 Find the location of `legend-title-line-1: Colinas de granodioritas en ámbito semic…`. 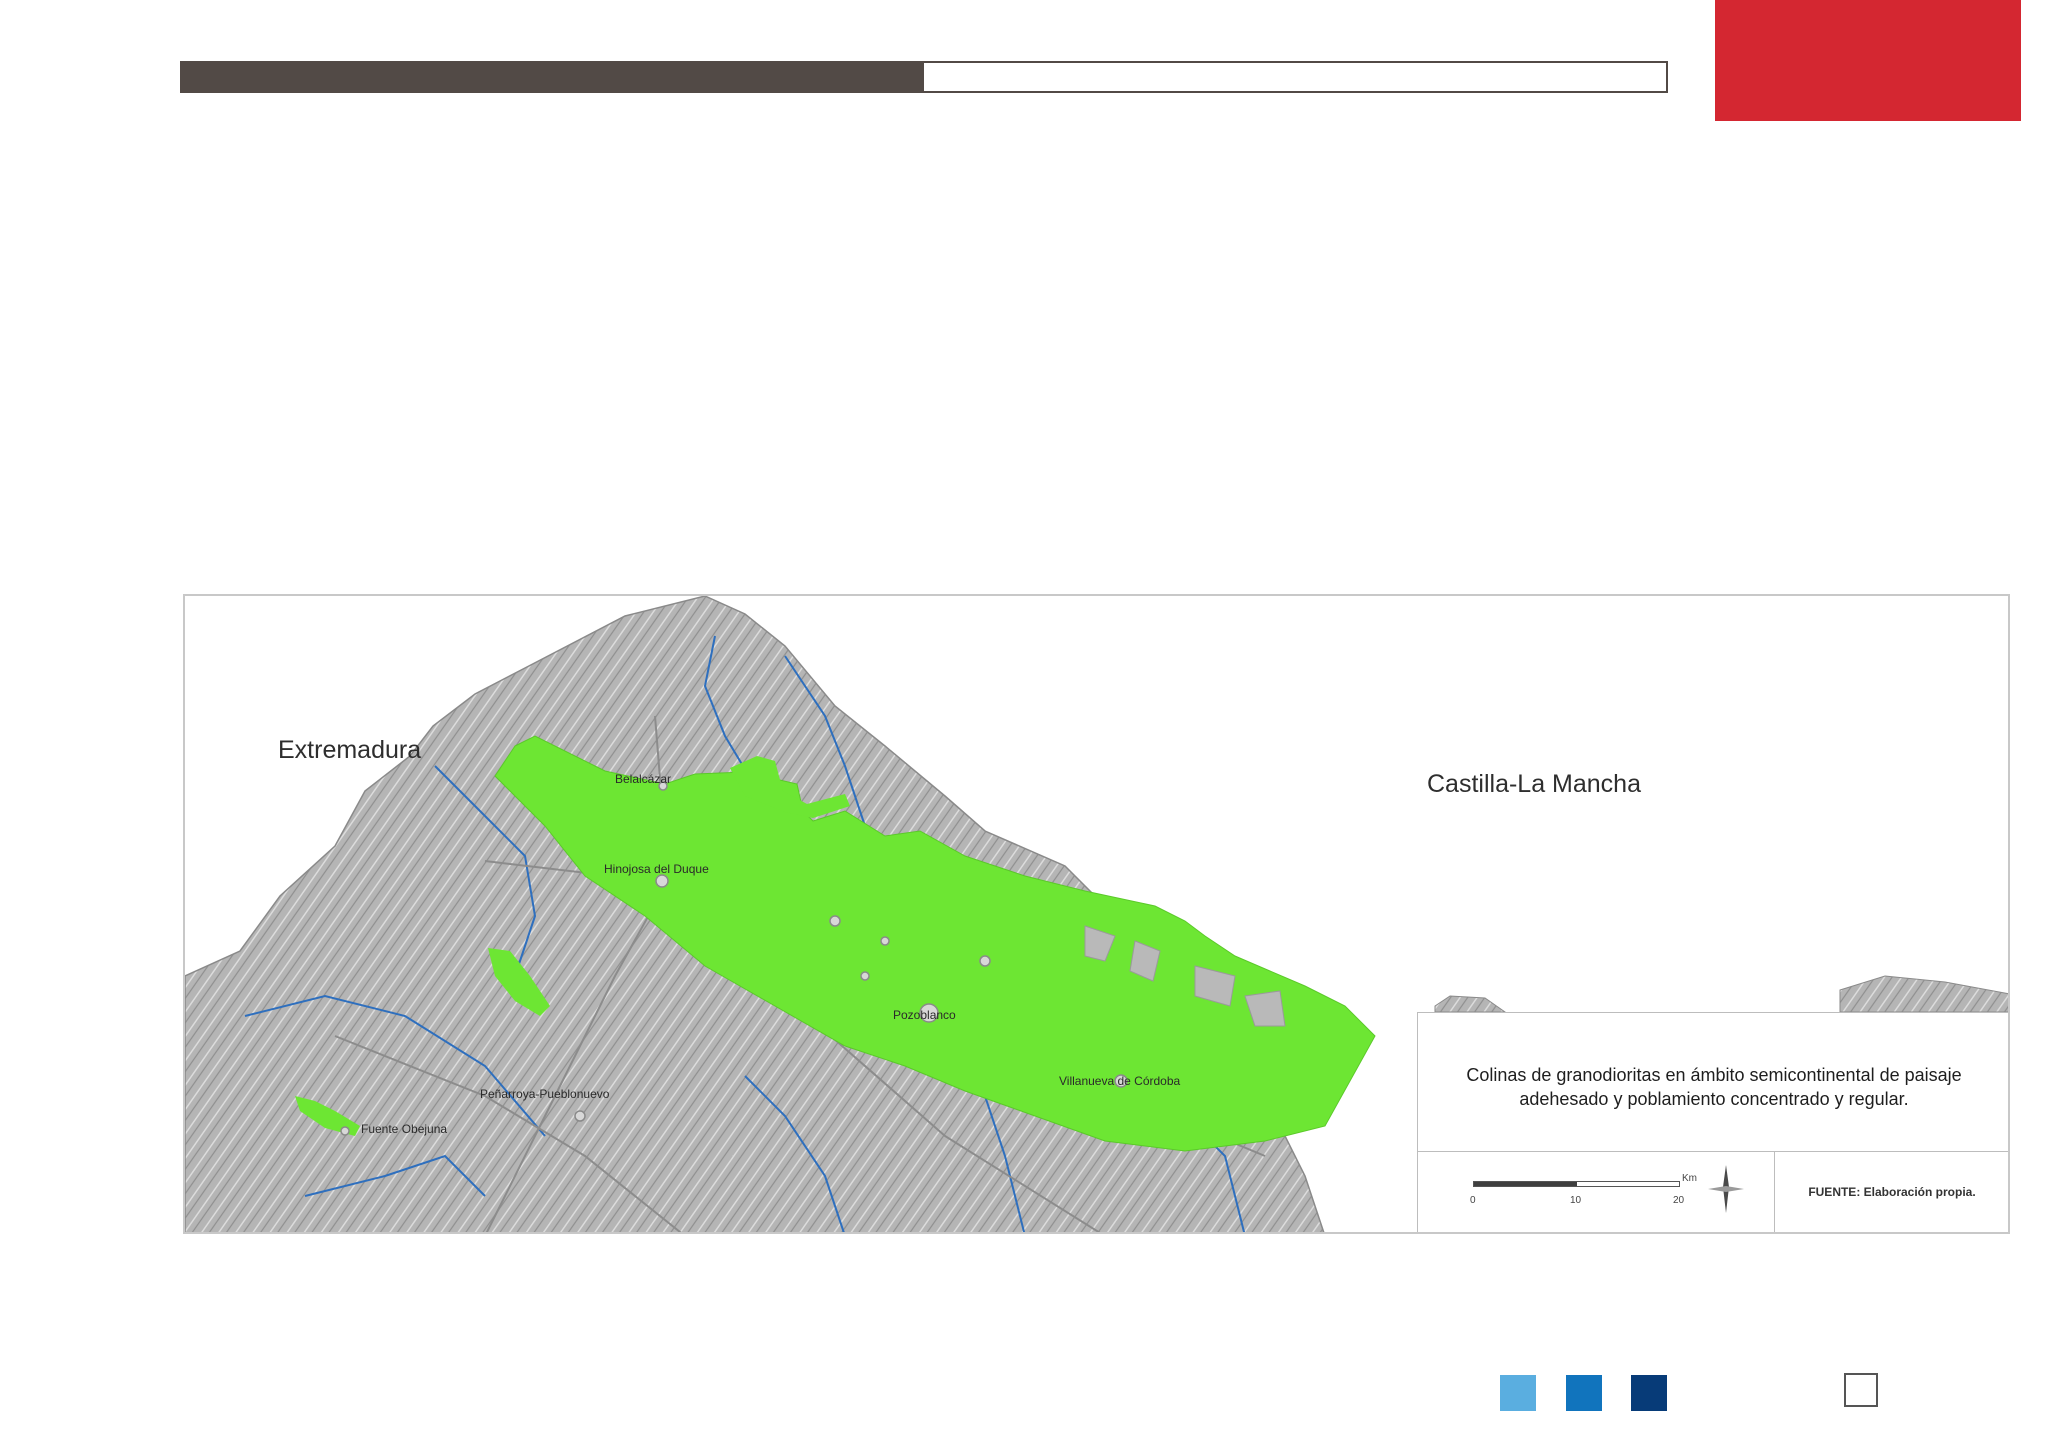

legend-title-line-1: Colinas de granodioritas en ámbito semic… is located at coordinates (1714, 1075).